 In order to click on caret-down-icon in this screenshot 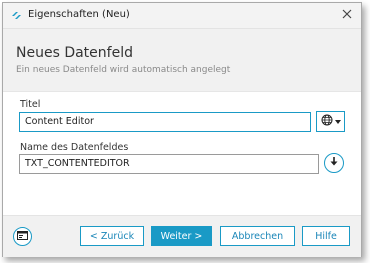, I will do `click(337, 121)`.